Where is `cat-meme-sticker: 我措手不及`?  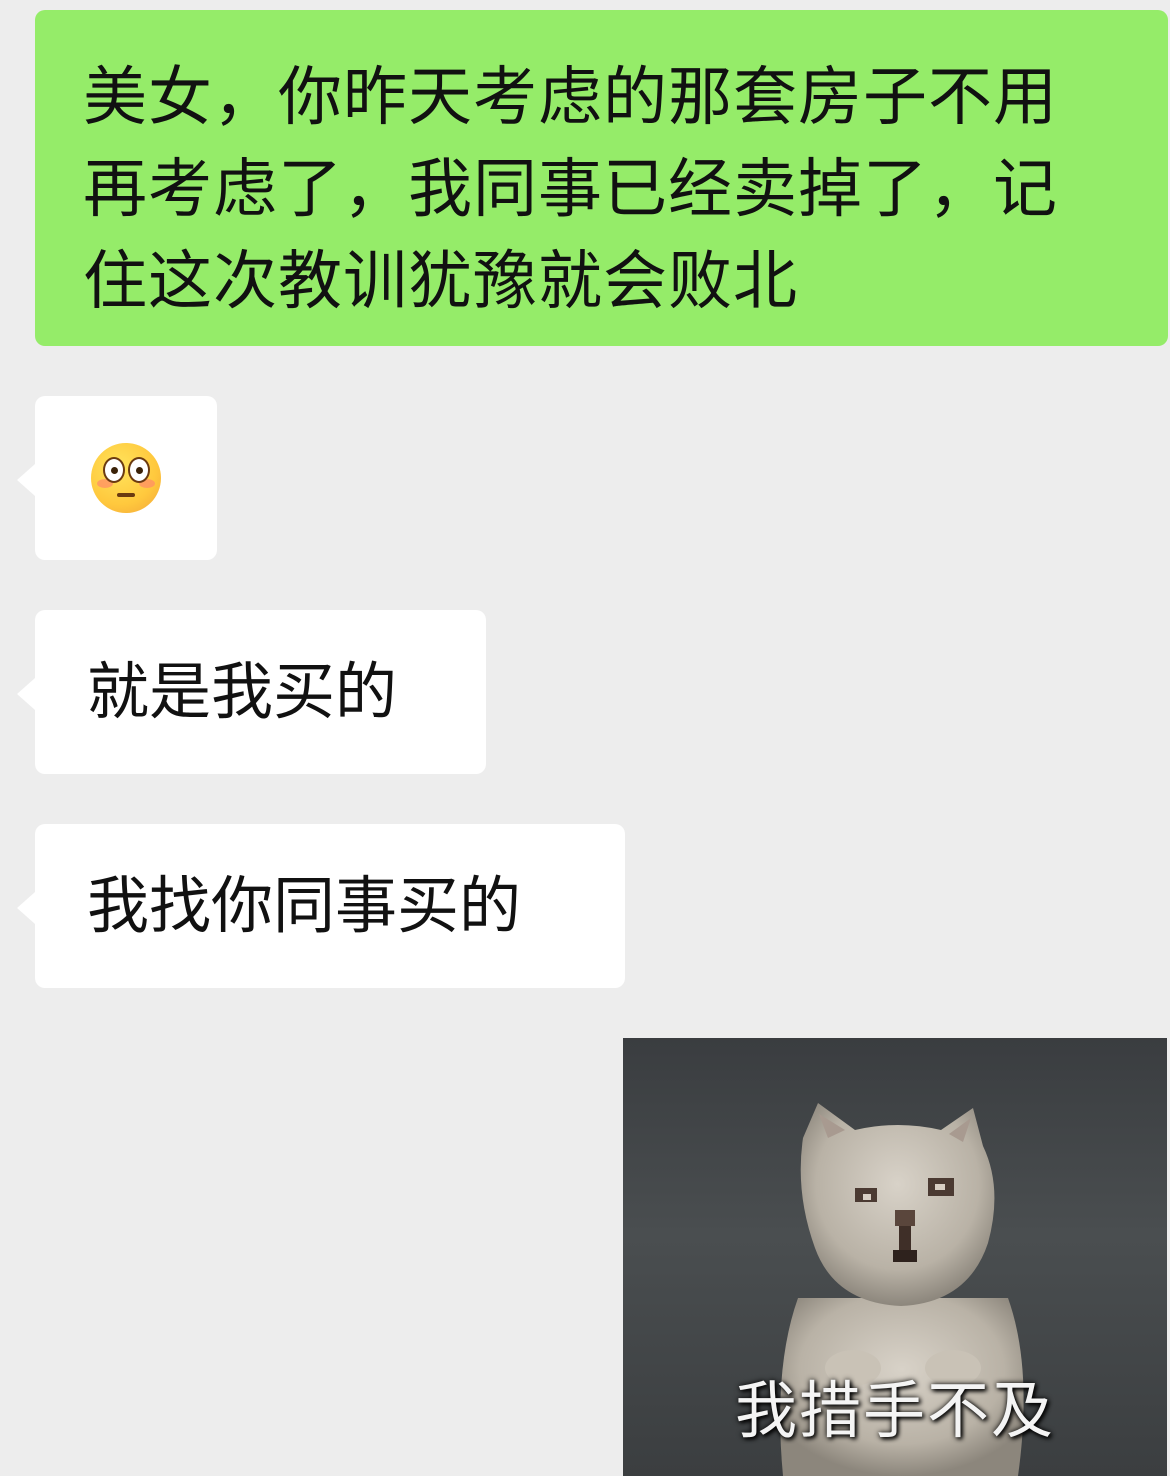 cat-meme-sticker: 我措手不及 is located at coordinates (895, 1257).